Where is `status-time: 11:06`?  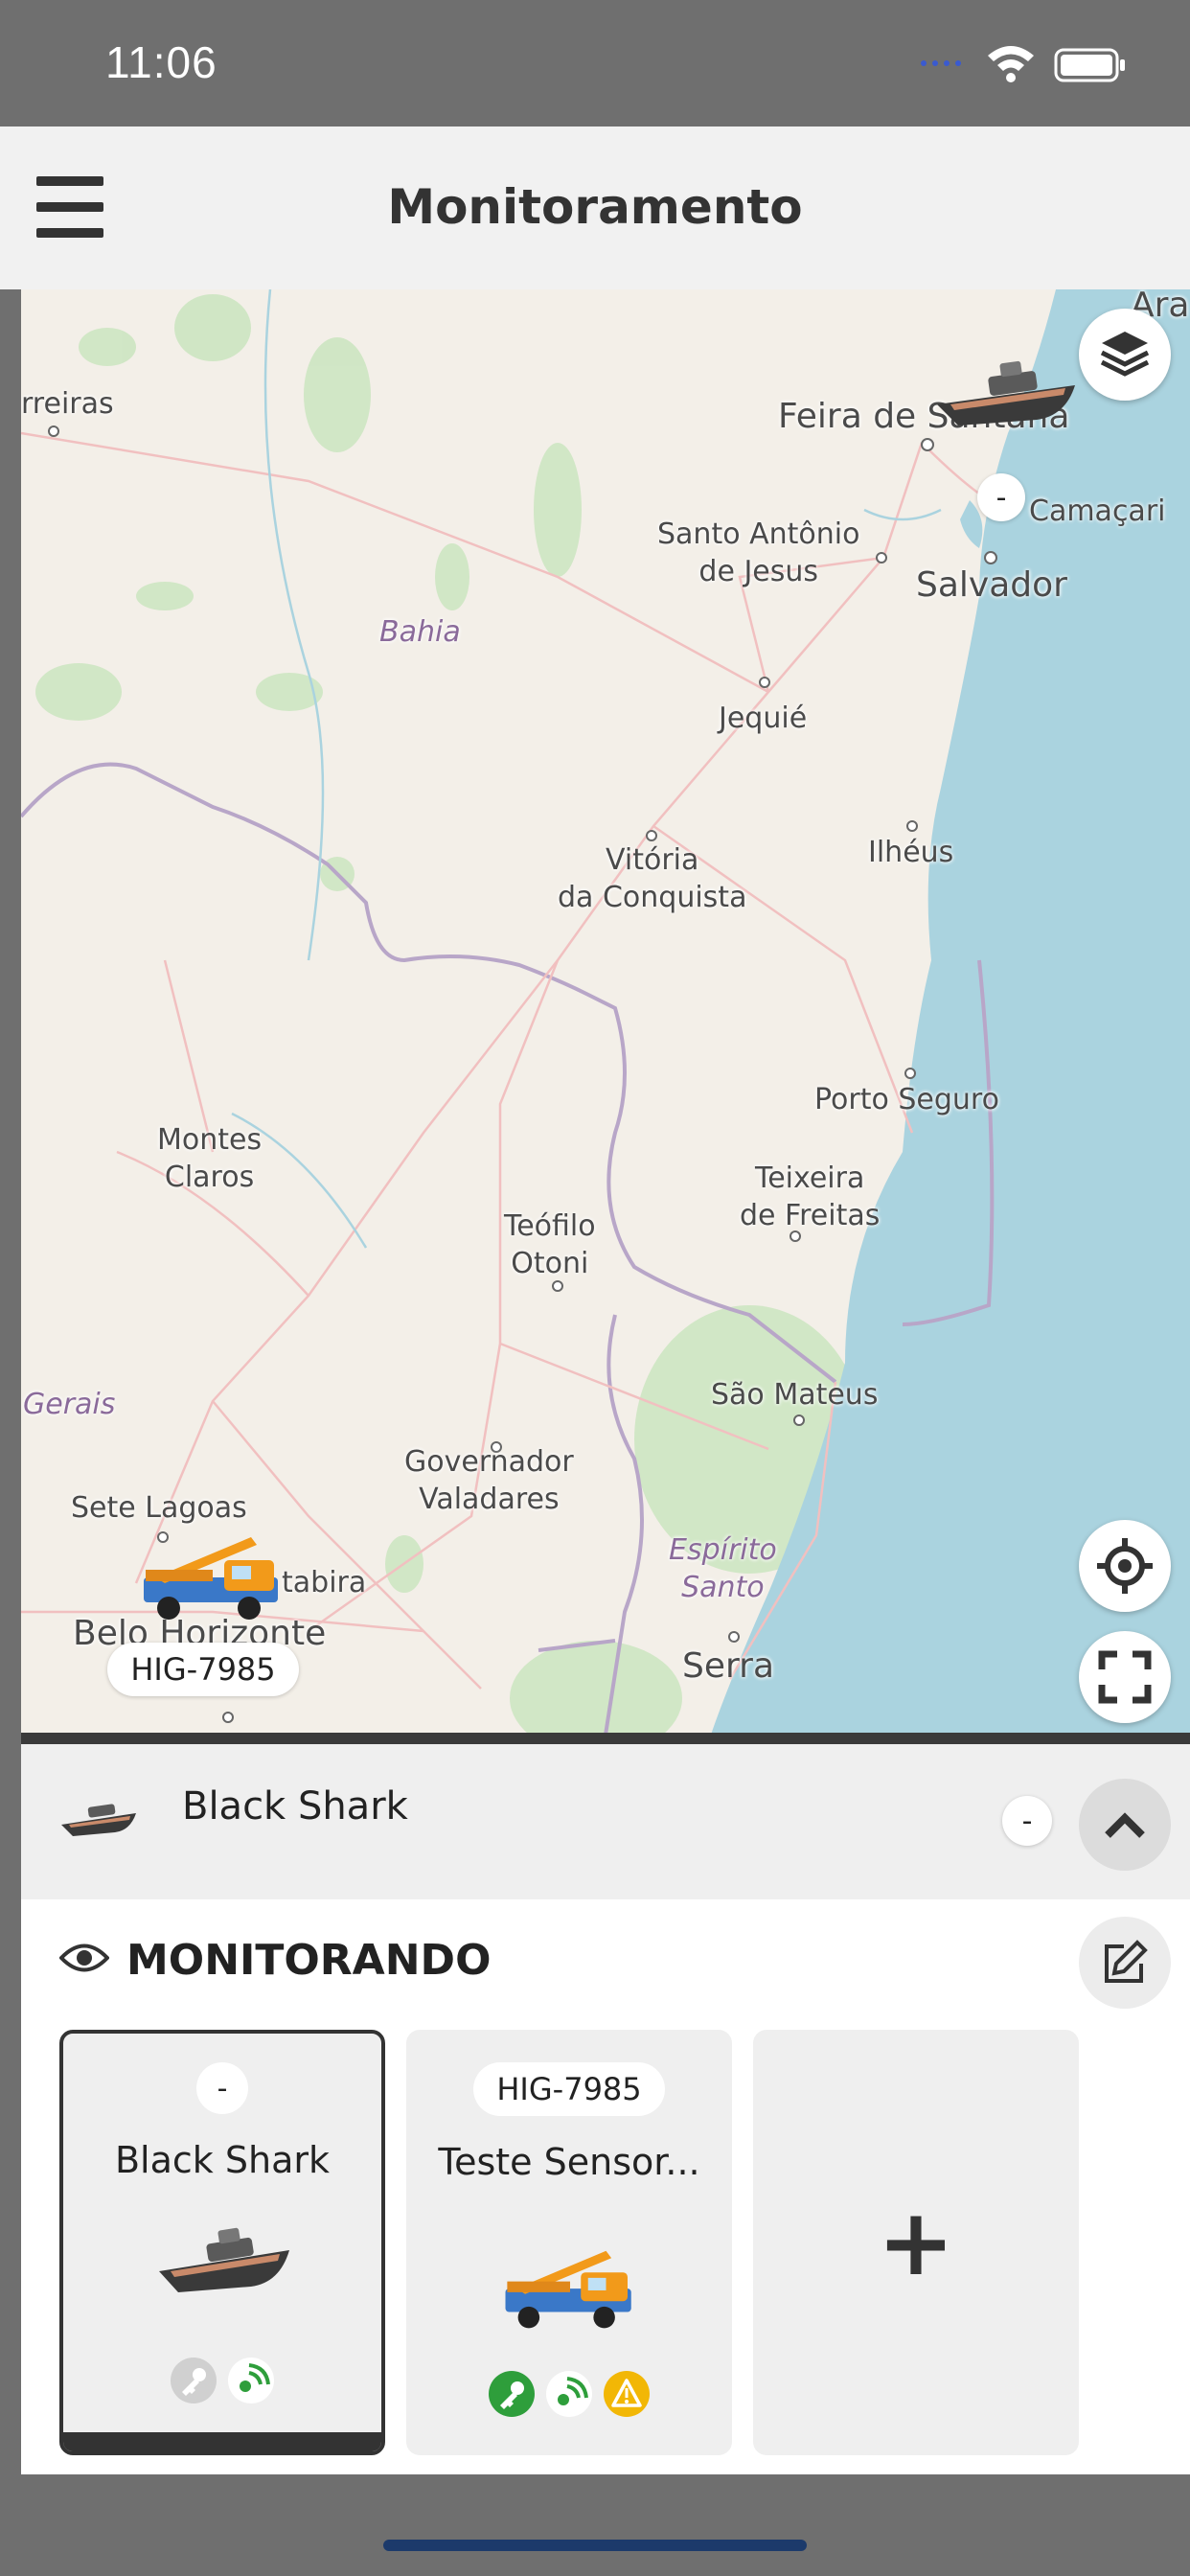 status-time: 11:06 is located at coordinates (161, 62).